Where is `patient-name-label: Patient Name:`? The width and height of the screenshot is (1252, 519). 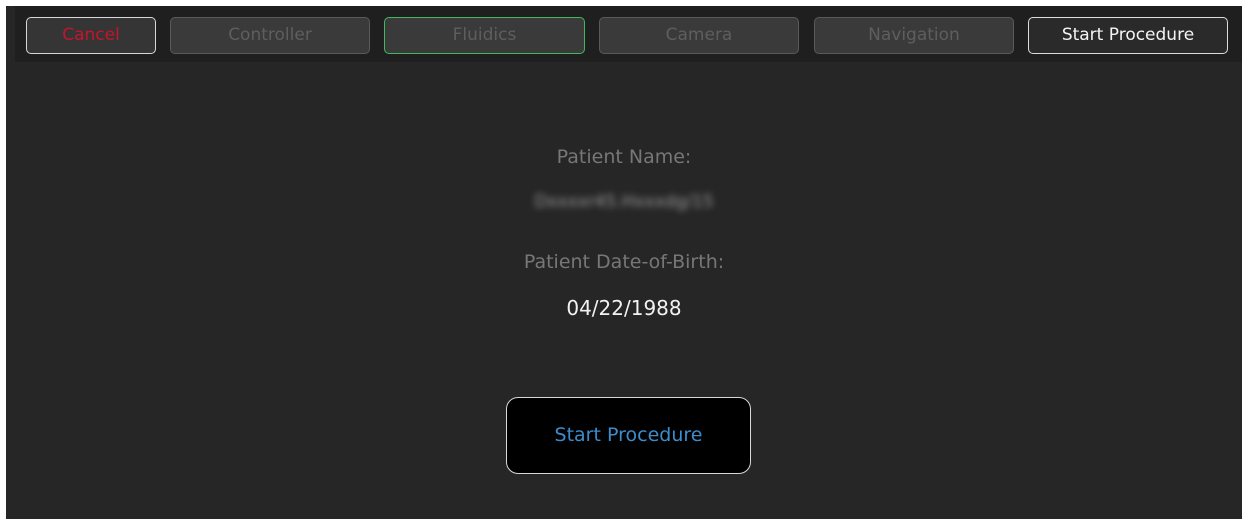
patient-name-label: Patient Name: is located at coordinates (624, 157).